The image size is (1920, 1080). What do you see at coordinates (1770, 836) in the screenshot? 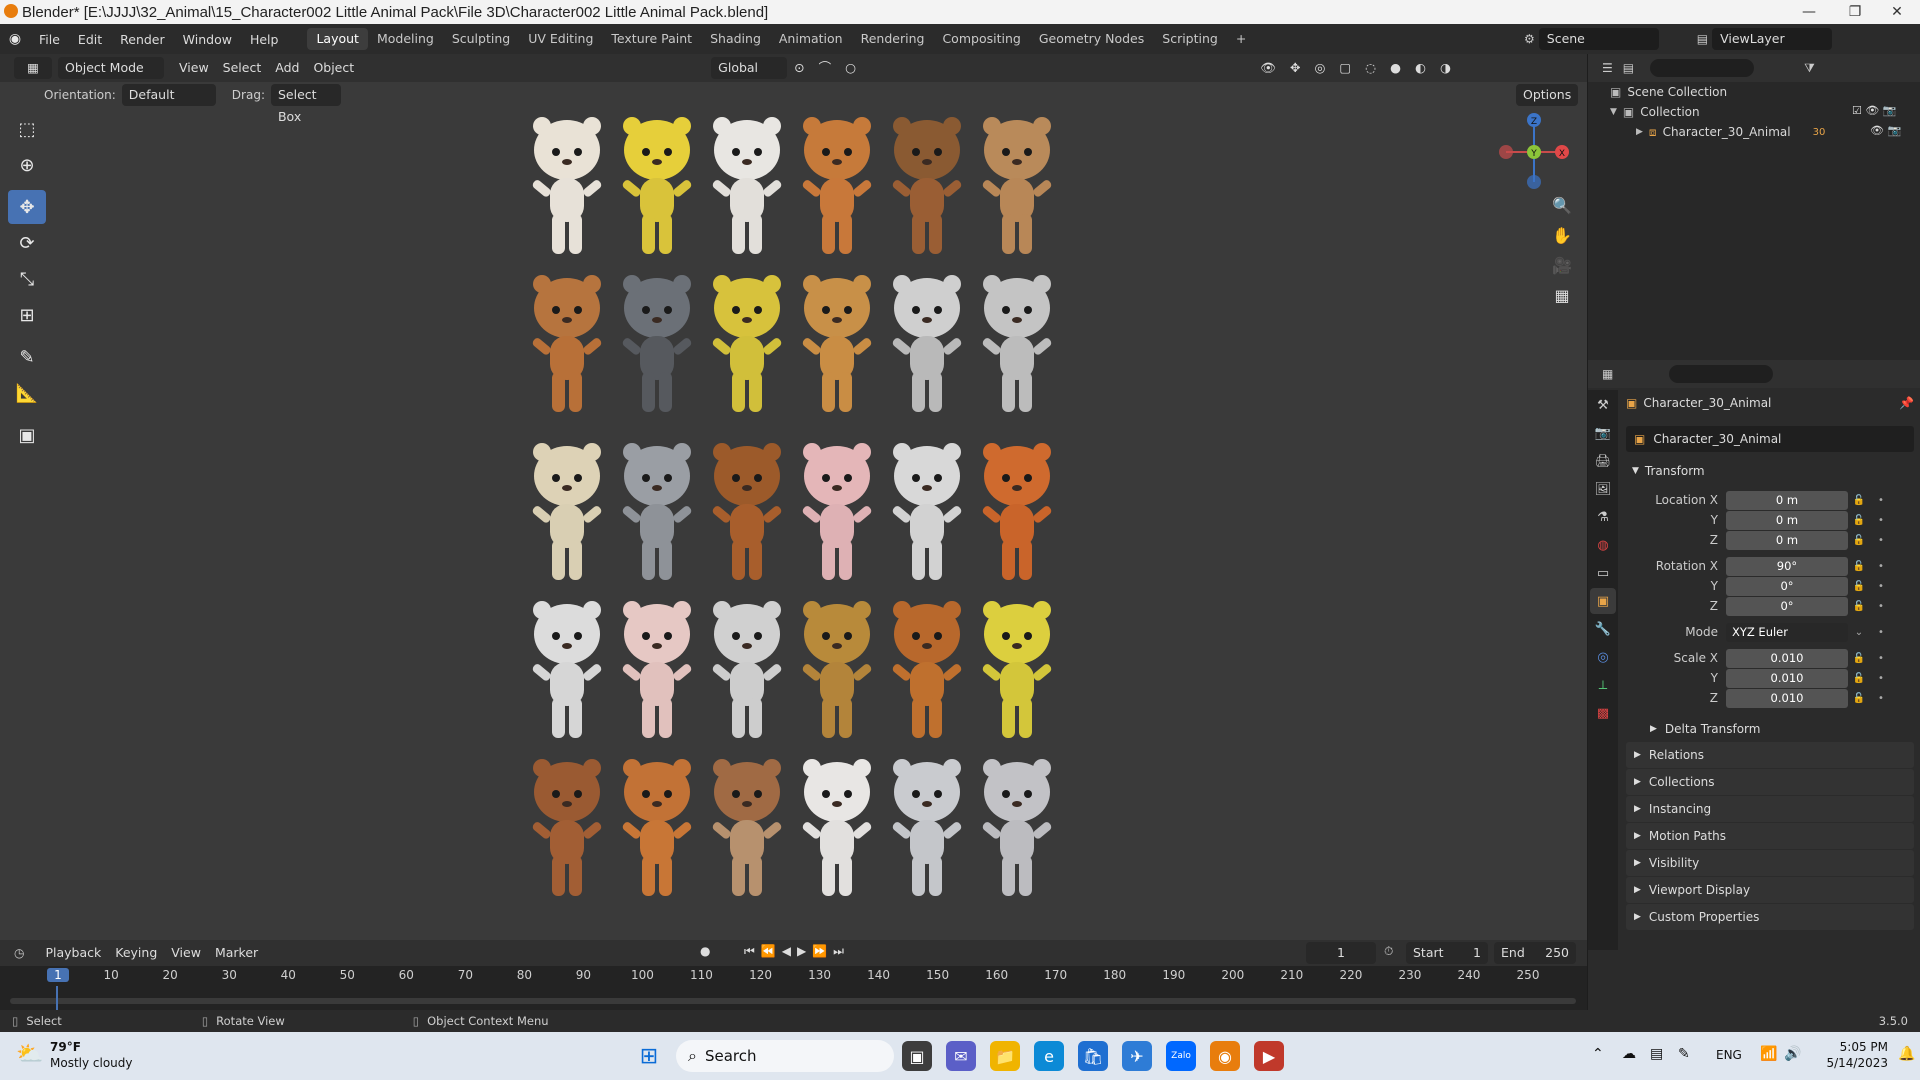
I see `motion-paths-section: ▶ Motion Paths` at bounding box center [1770, 836].